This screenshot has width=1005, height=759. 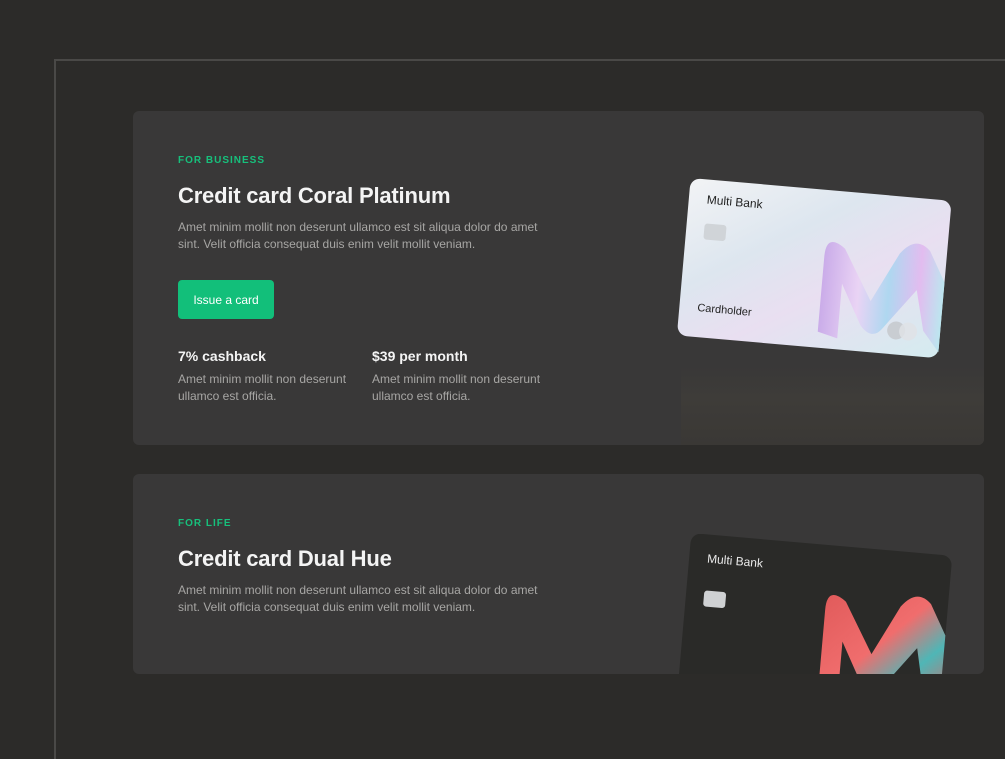 What do you see at coordinates (815, 604) in the screenshot?
I see `dark-card-image: Multi Bank` at bounding box center [815, 604].